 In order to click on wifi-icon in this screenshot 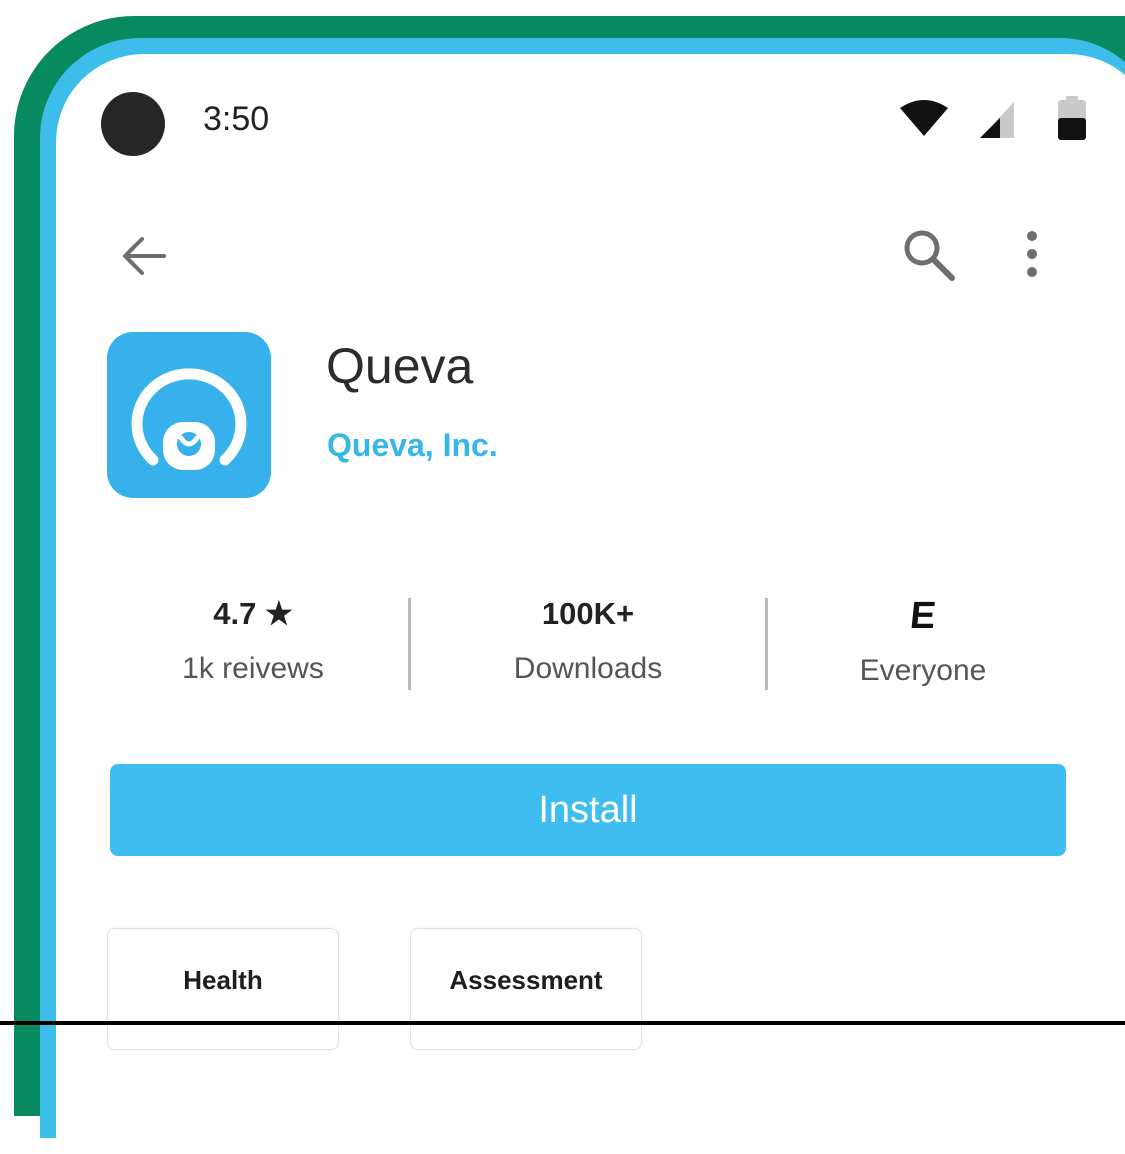, I will do `click(924, 118)`.